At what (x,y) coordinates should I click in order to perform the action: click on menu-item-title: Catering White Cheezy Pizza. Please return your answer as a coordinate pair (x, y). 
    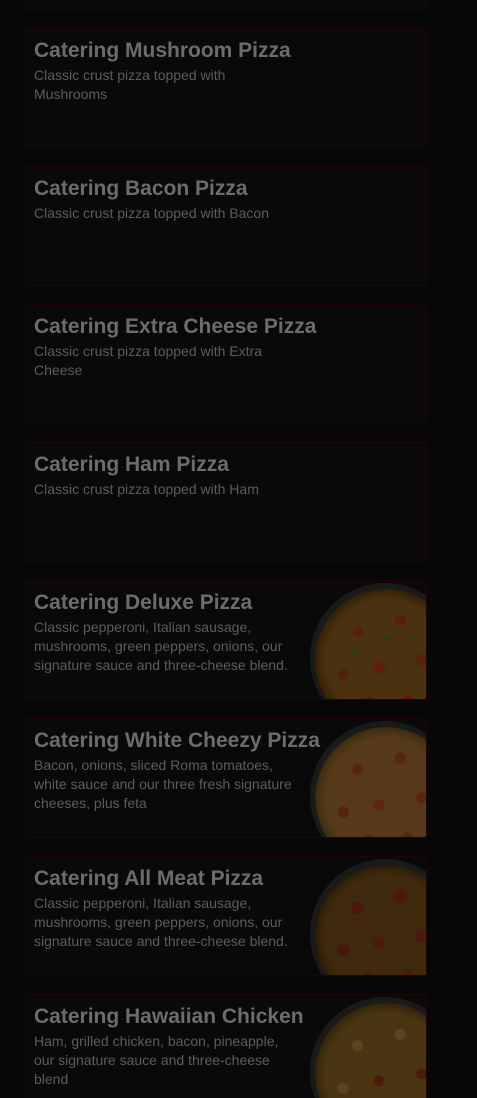
    Looking at the image, I should click on (177, 740).